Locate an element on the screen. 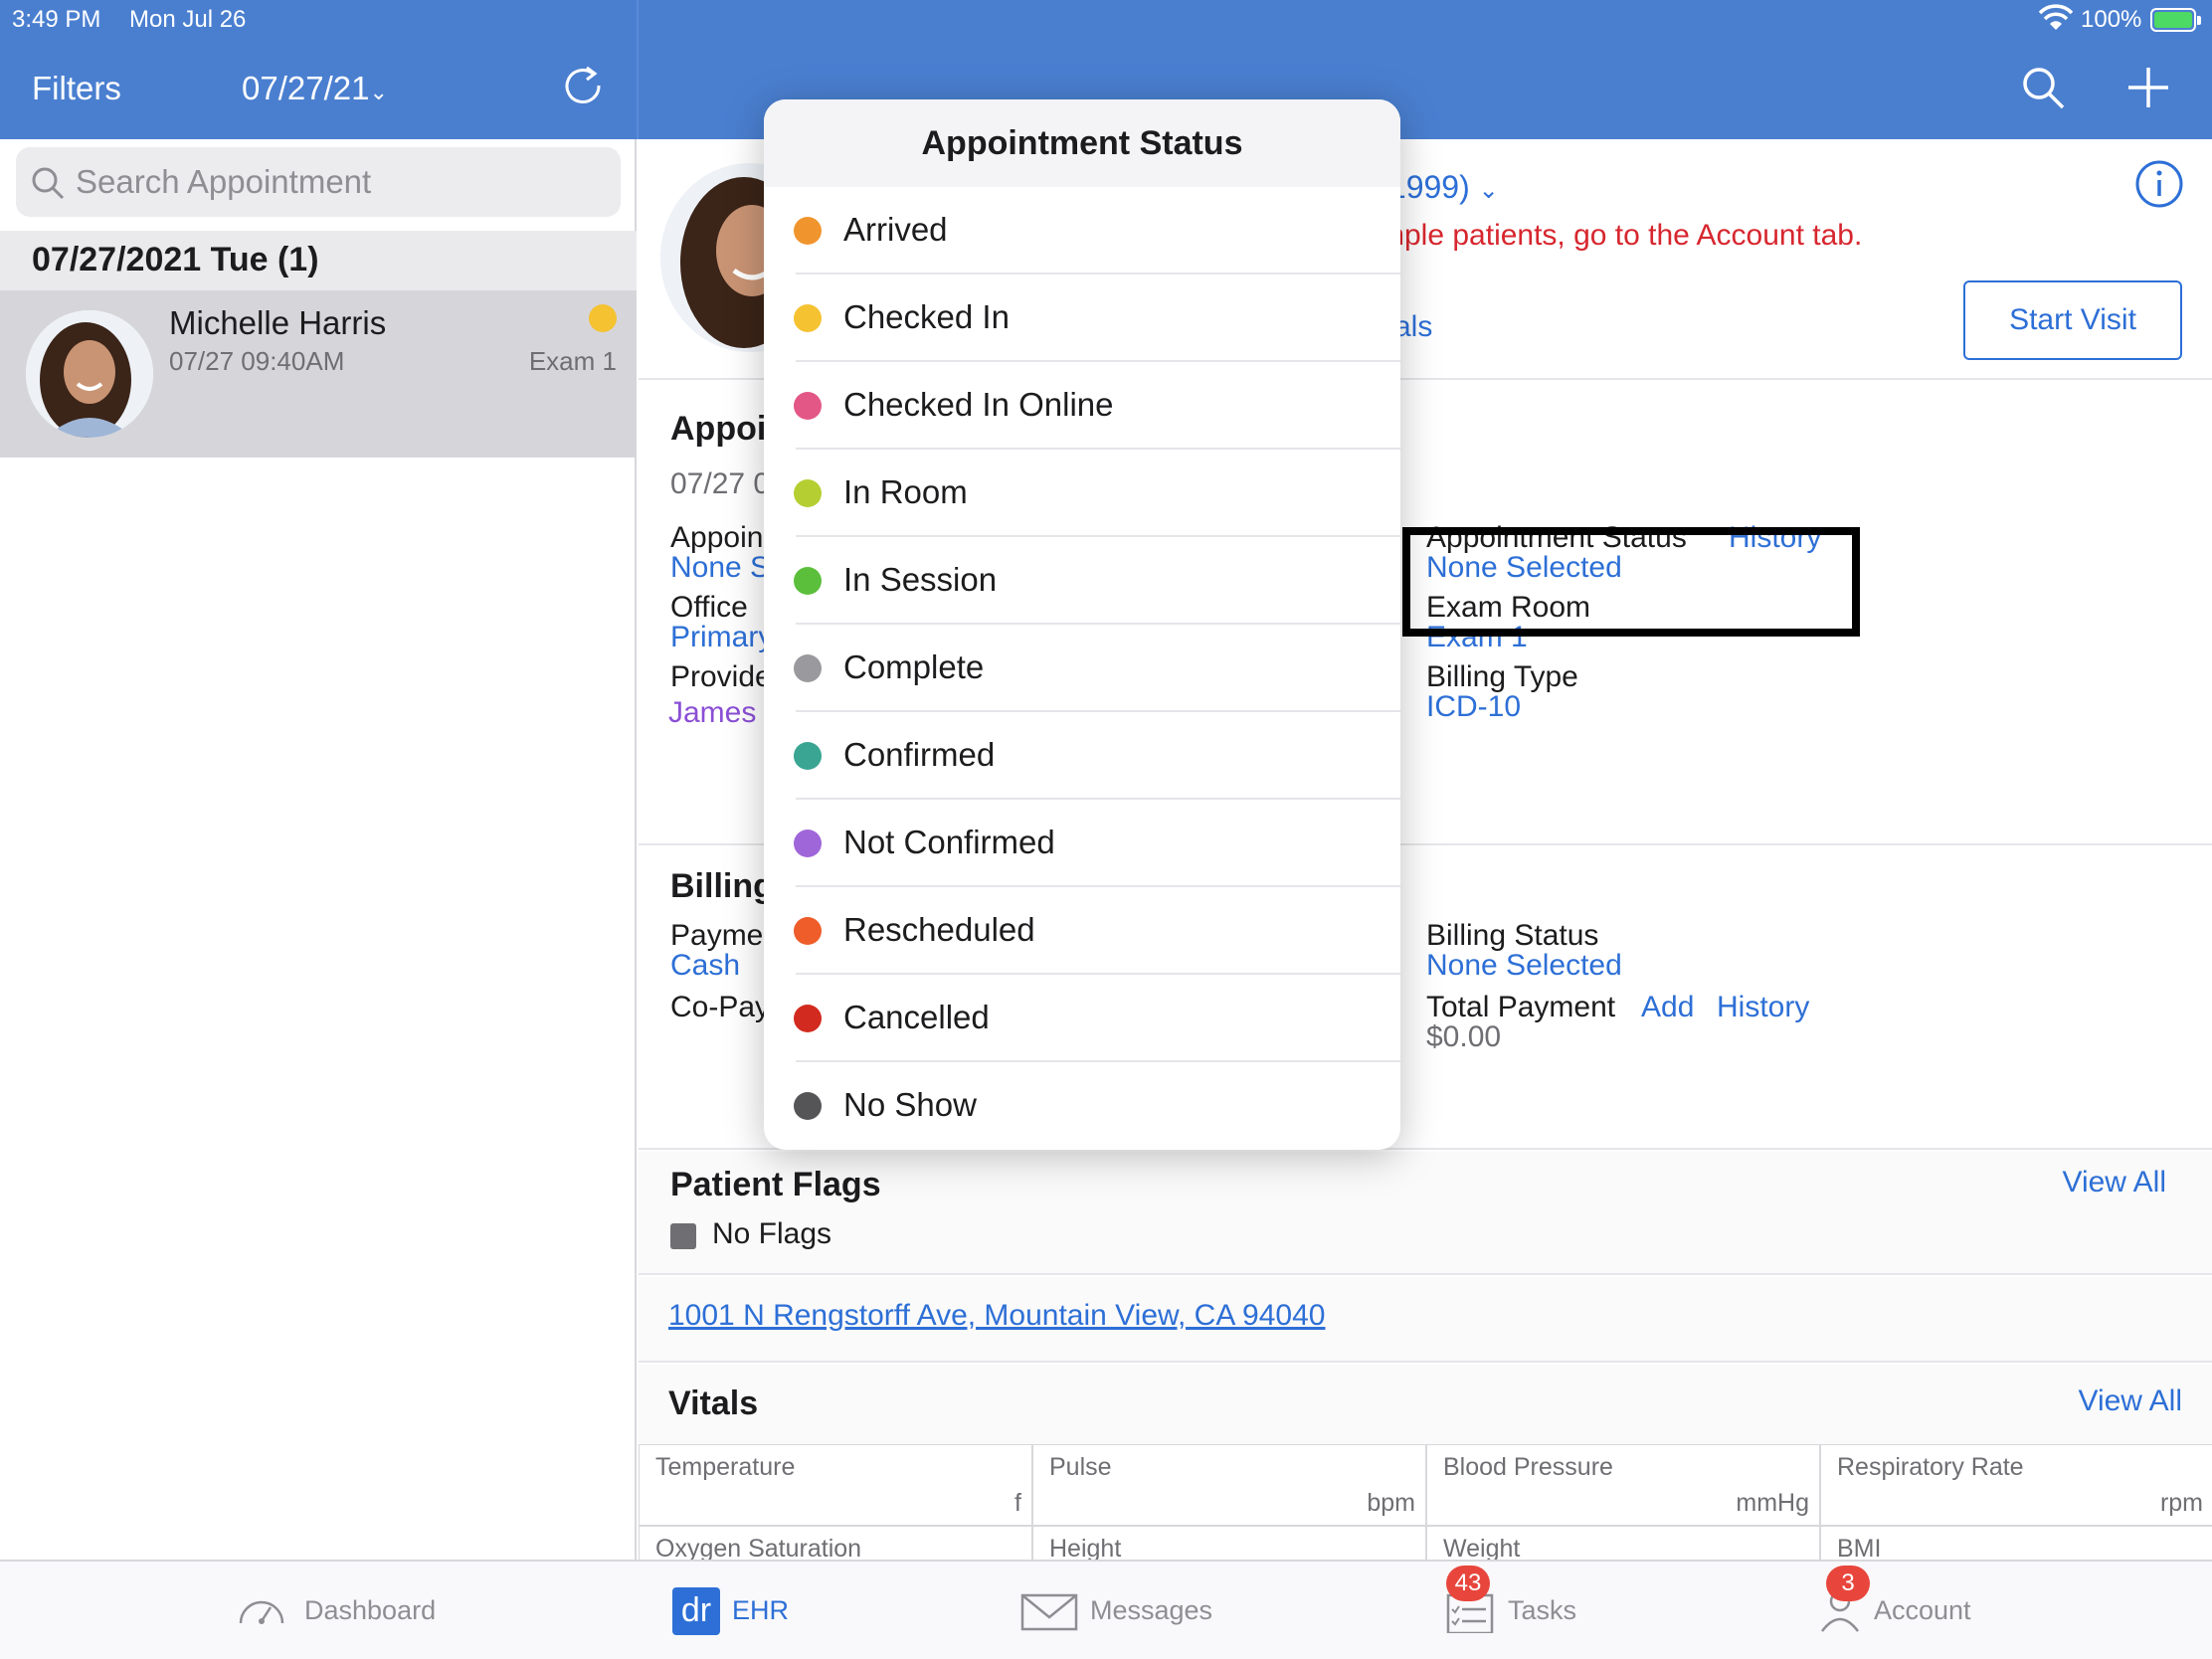  add-icon is located at coordinates (2148, 87).